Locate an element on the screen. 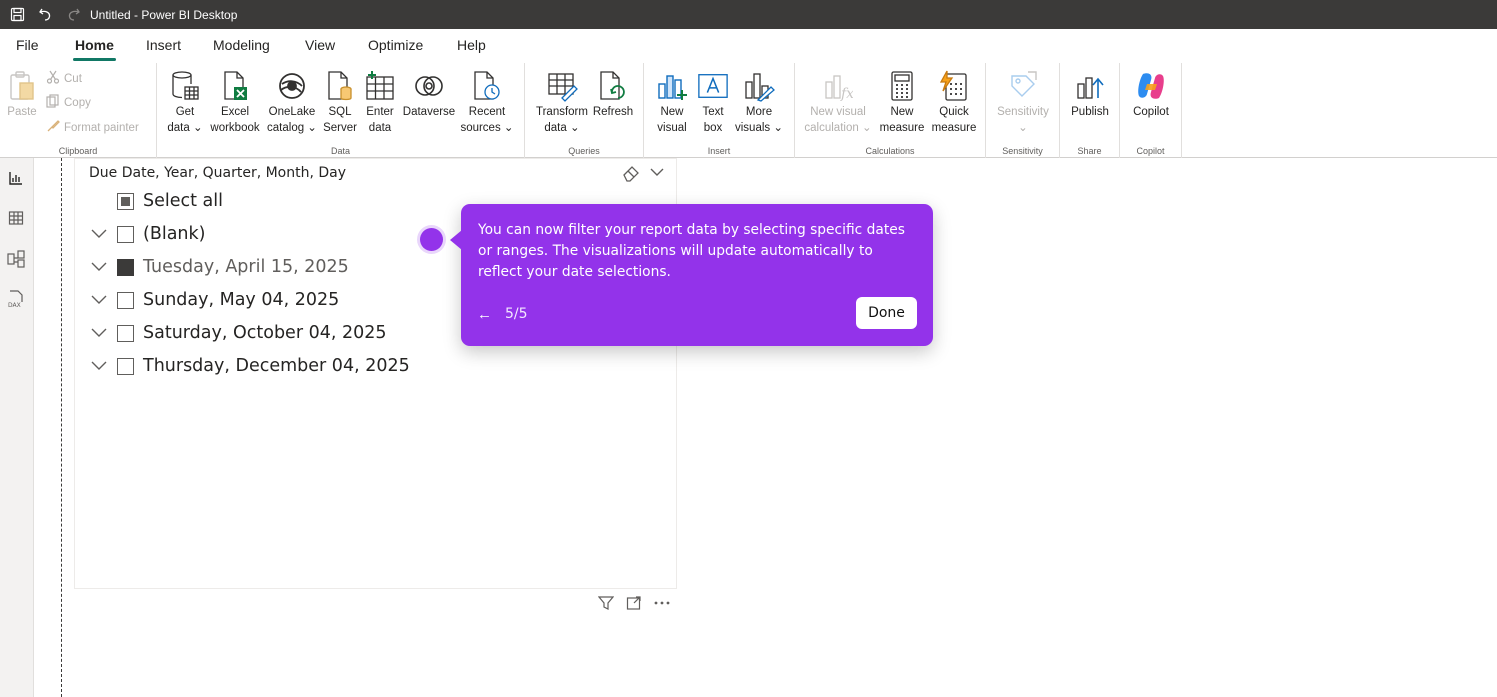  text-box-icon is located at coordinates (713, 86).